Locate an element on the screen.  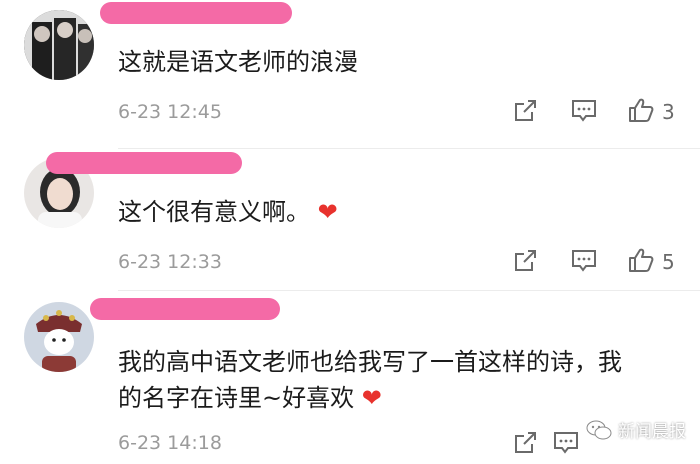
comment-text-body: 这个很有意义啊。 is located at coordinates (214, 212).